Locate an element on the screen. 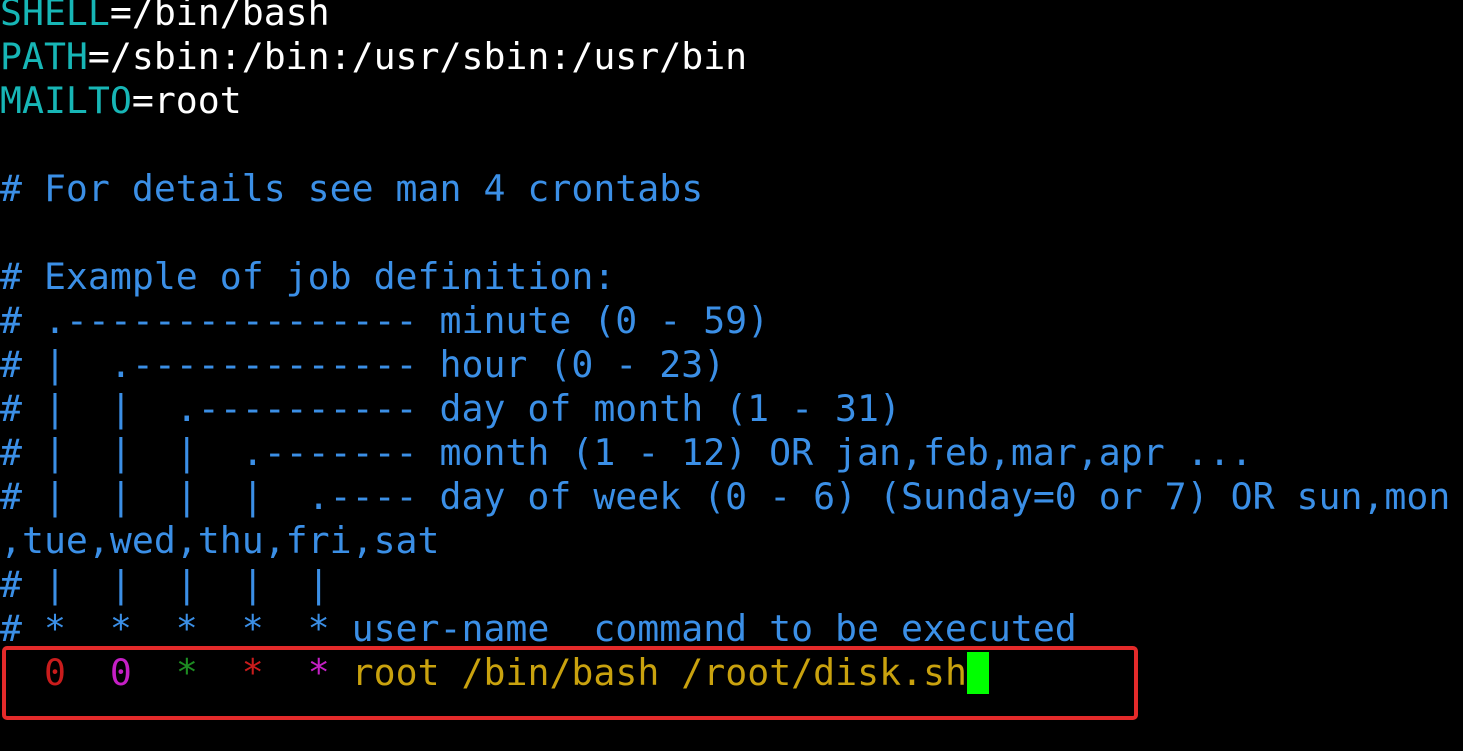  comment-text: # For details see man 4 crontabs is located at coordinates (352, 188).